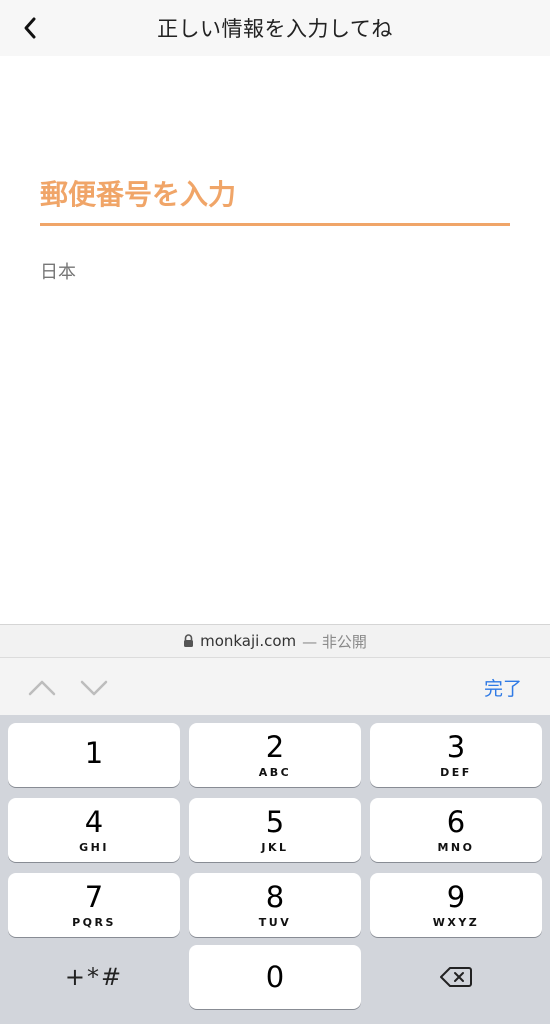 This screenshot has width=550, height=1024. I want to click on key-digit: 1, so click(94, 753).